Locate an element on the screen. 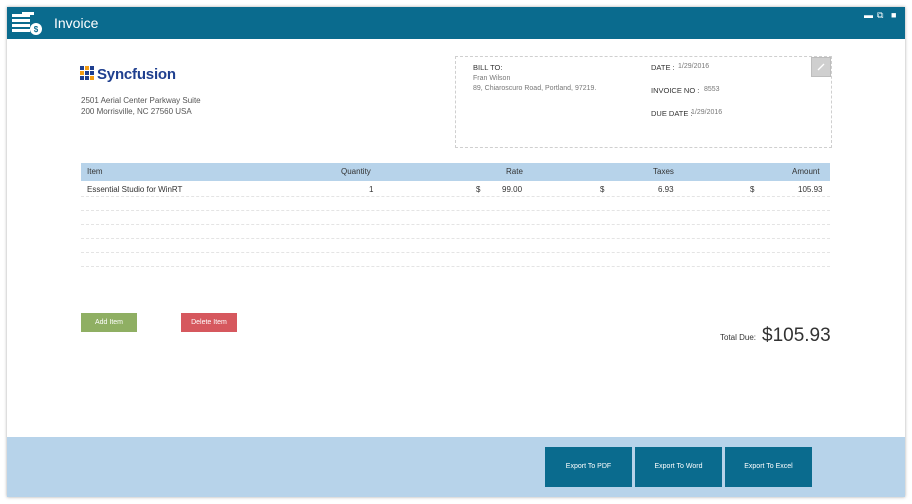 The width and height of the screenshot is (912, 504). cell-rate: 99.00 is located at coordinates (512, 189).